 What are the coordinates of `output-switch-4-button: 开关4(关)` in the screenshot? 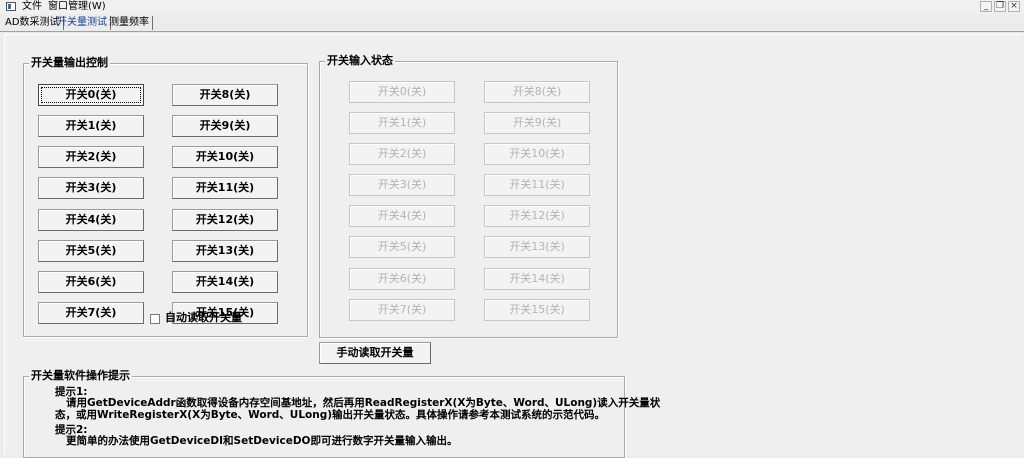 It's located at (91, 220).